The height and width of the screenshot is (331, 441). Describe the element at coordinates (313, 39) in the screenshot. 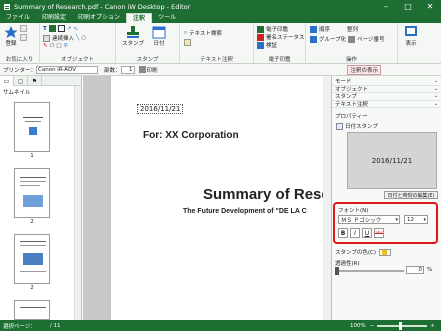

I see `group-icon` at that location.